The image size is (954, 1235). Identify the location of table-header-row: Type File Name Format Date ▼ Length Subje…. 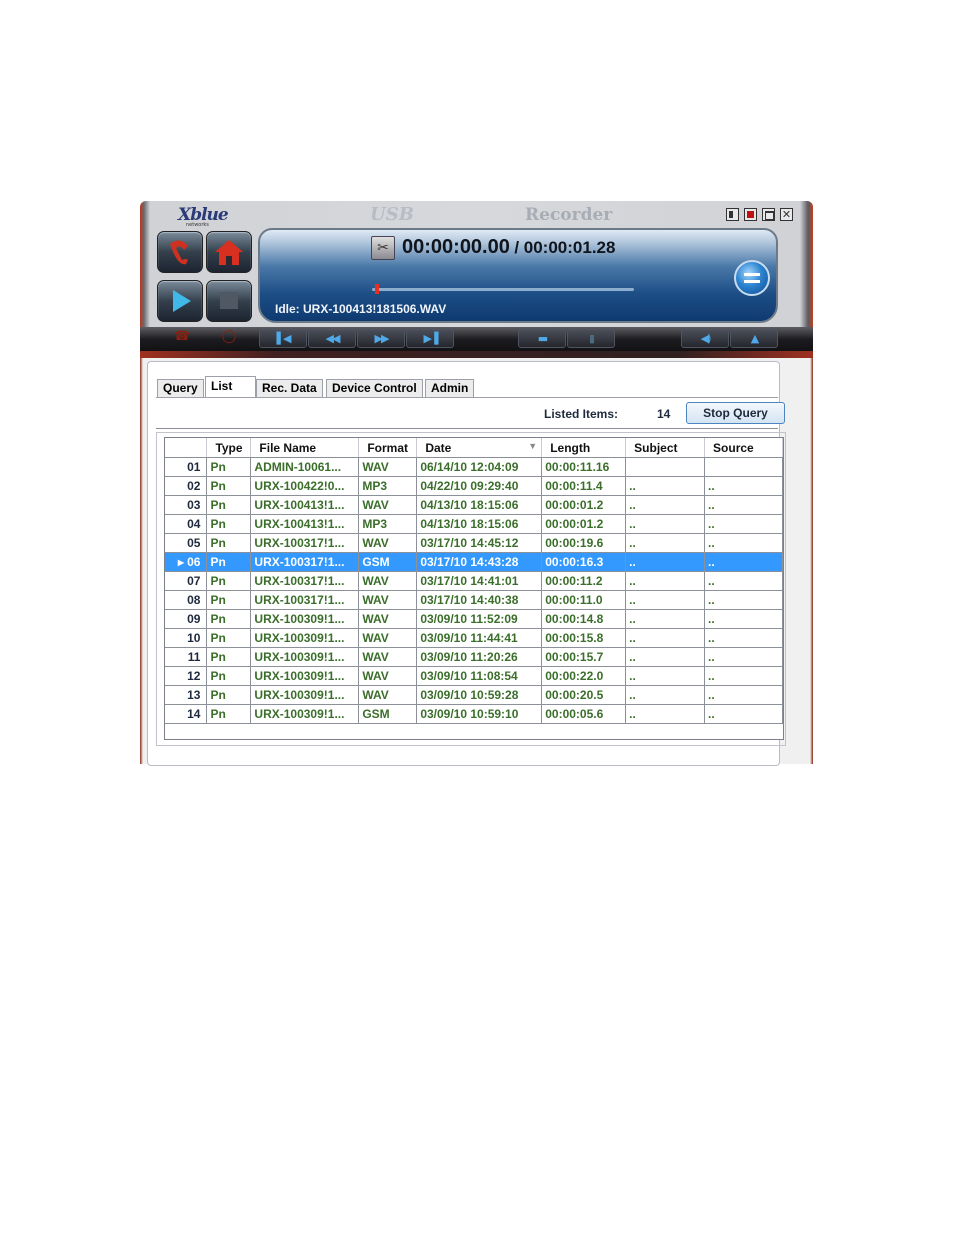
(474, 448).